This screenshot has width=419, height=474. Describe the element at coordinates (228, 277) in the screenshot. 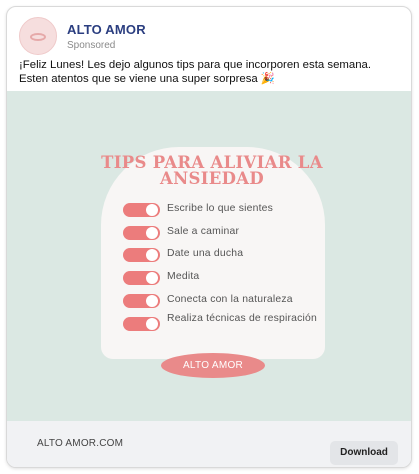

I see `tip-item: Medita` at that location.